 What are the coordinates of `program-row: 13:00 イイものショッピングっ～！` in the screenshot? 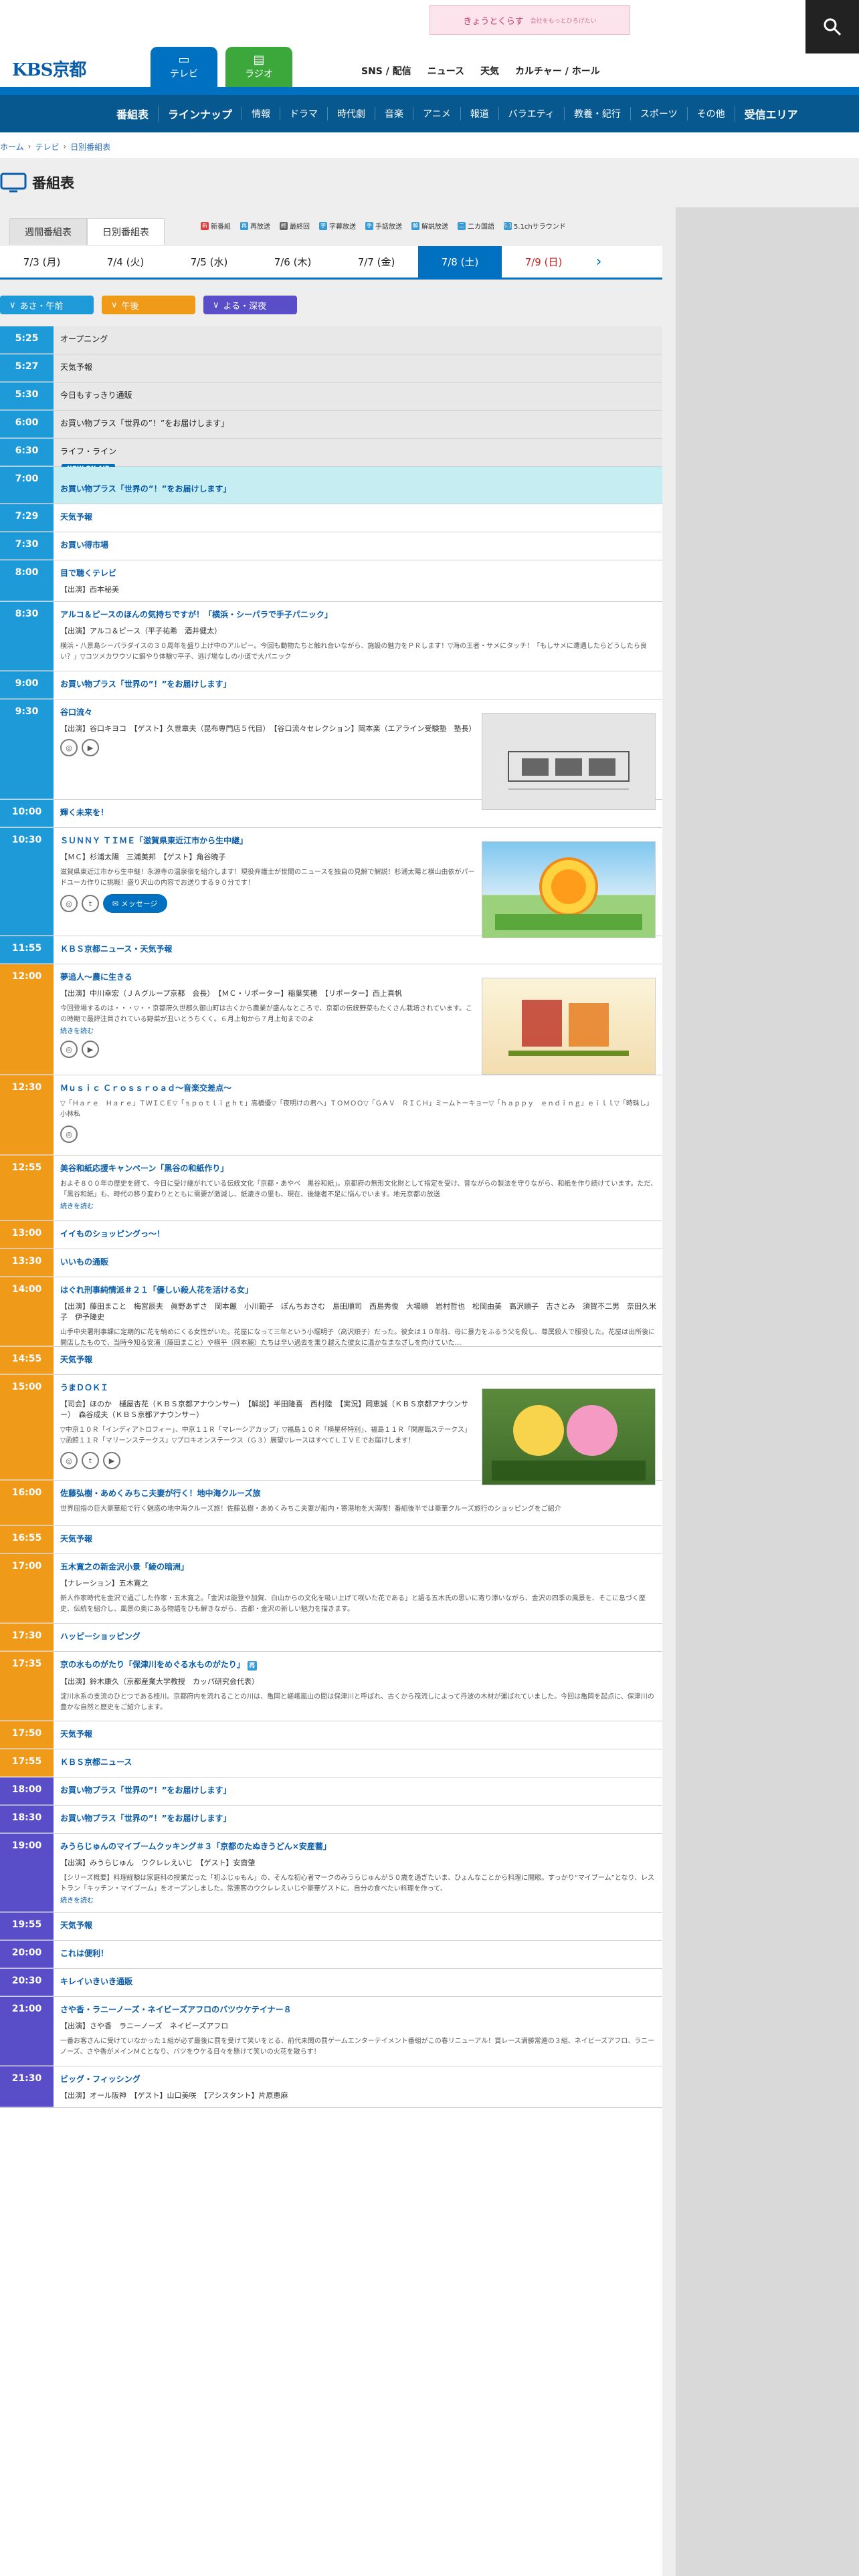 It's located at (331, 1235).